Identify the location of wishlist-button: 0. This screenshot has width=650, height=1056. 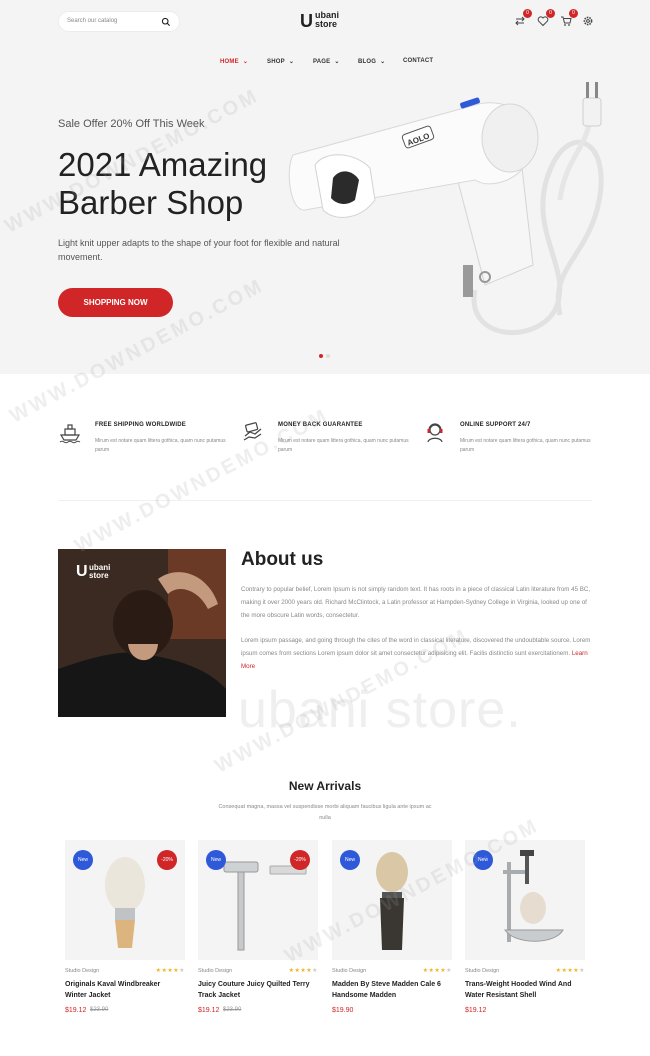
(546, 18).